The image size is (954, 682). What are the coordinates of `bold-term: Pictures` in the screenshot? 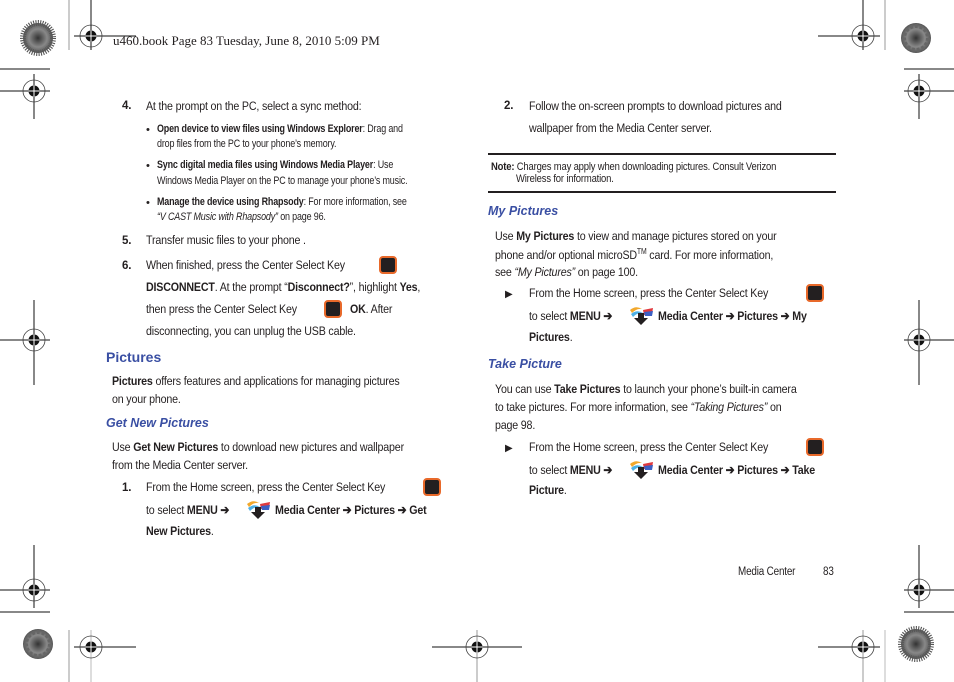 It's located at (132, 381).